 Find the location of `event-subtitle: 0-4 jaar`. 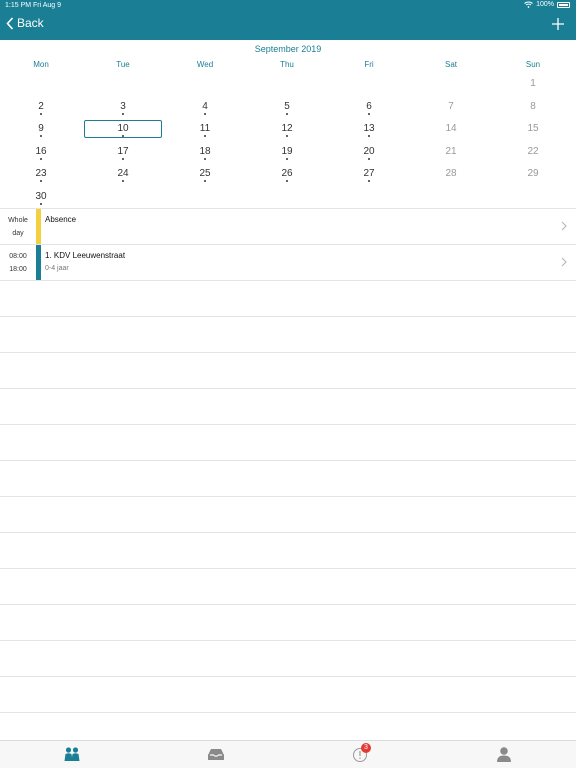

event-subtitle: 0-4 jaar is located at coordinates (57, 268).